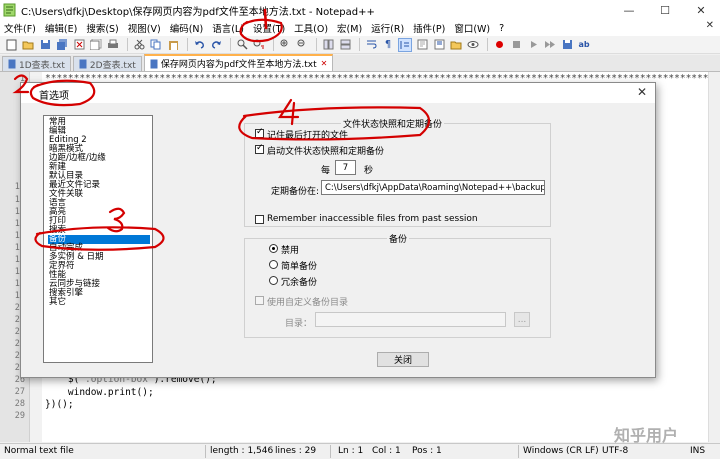  I want to click on menu-settings: 设置(T), so click(269, 28).